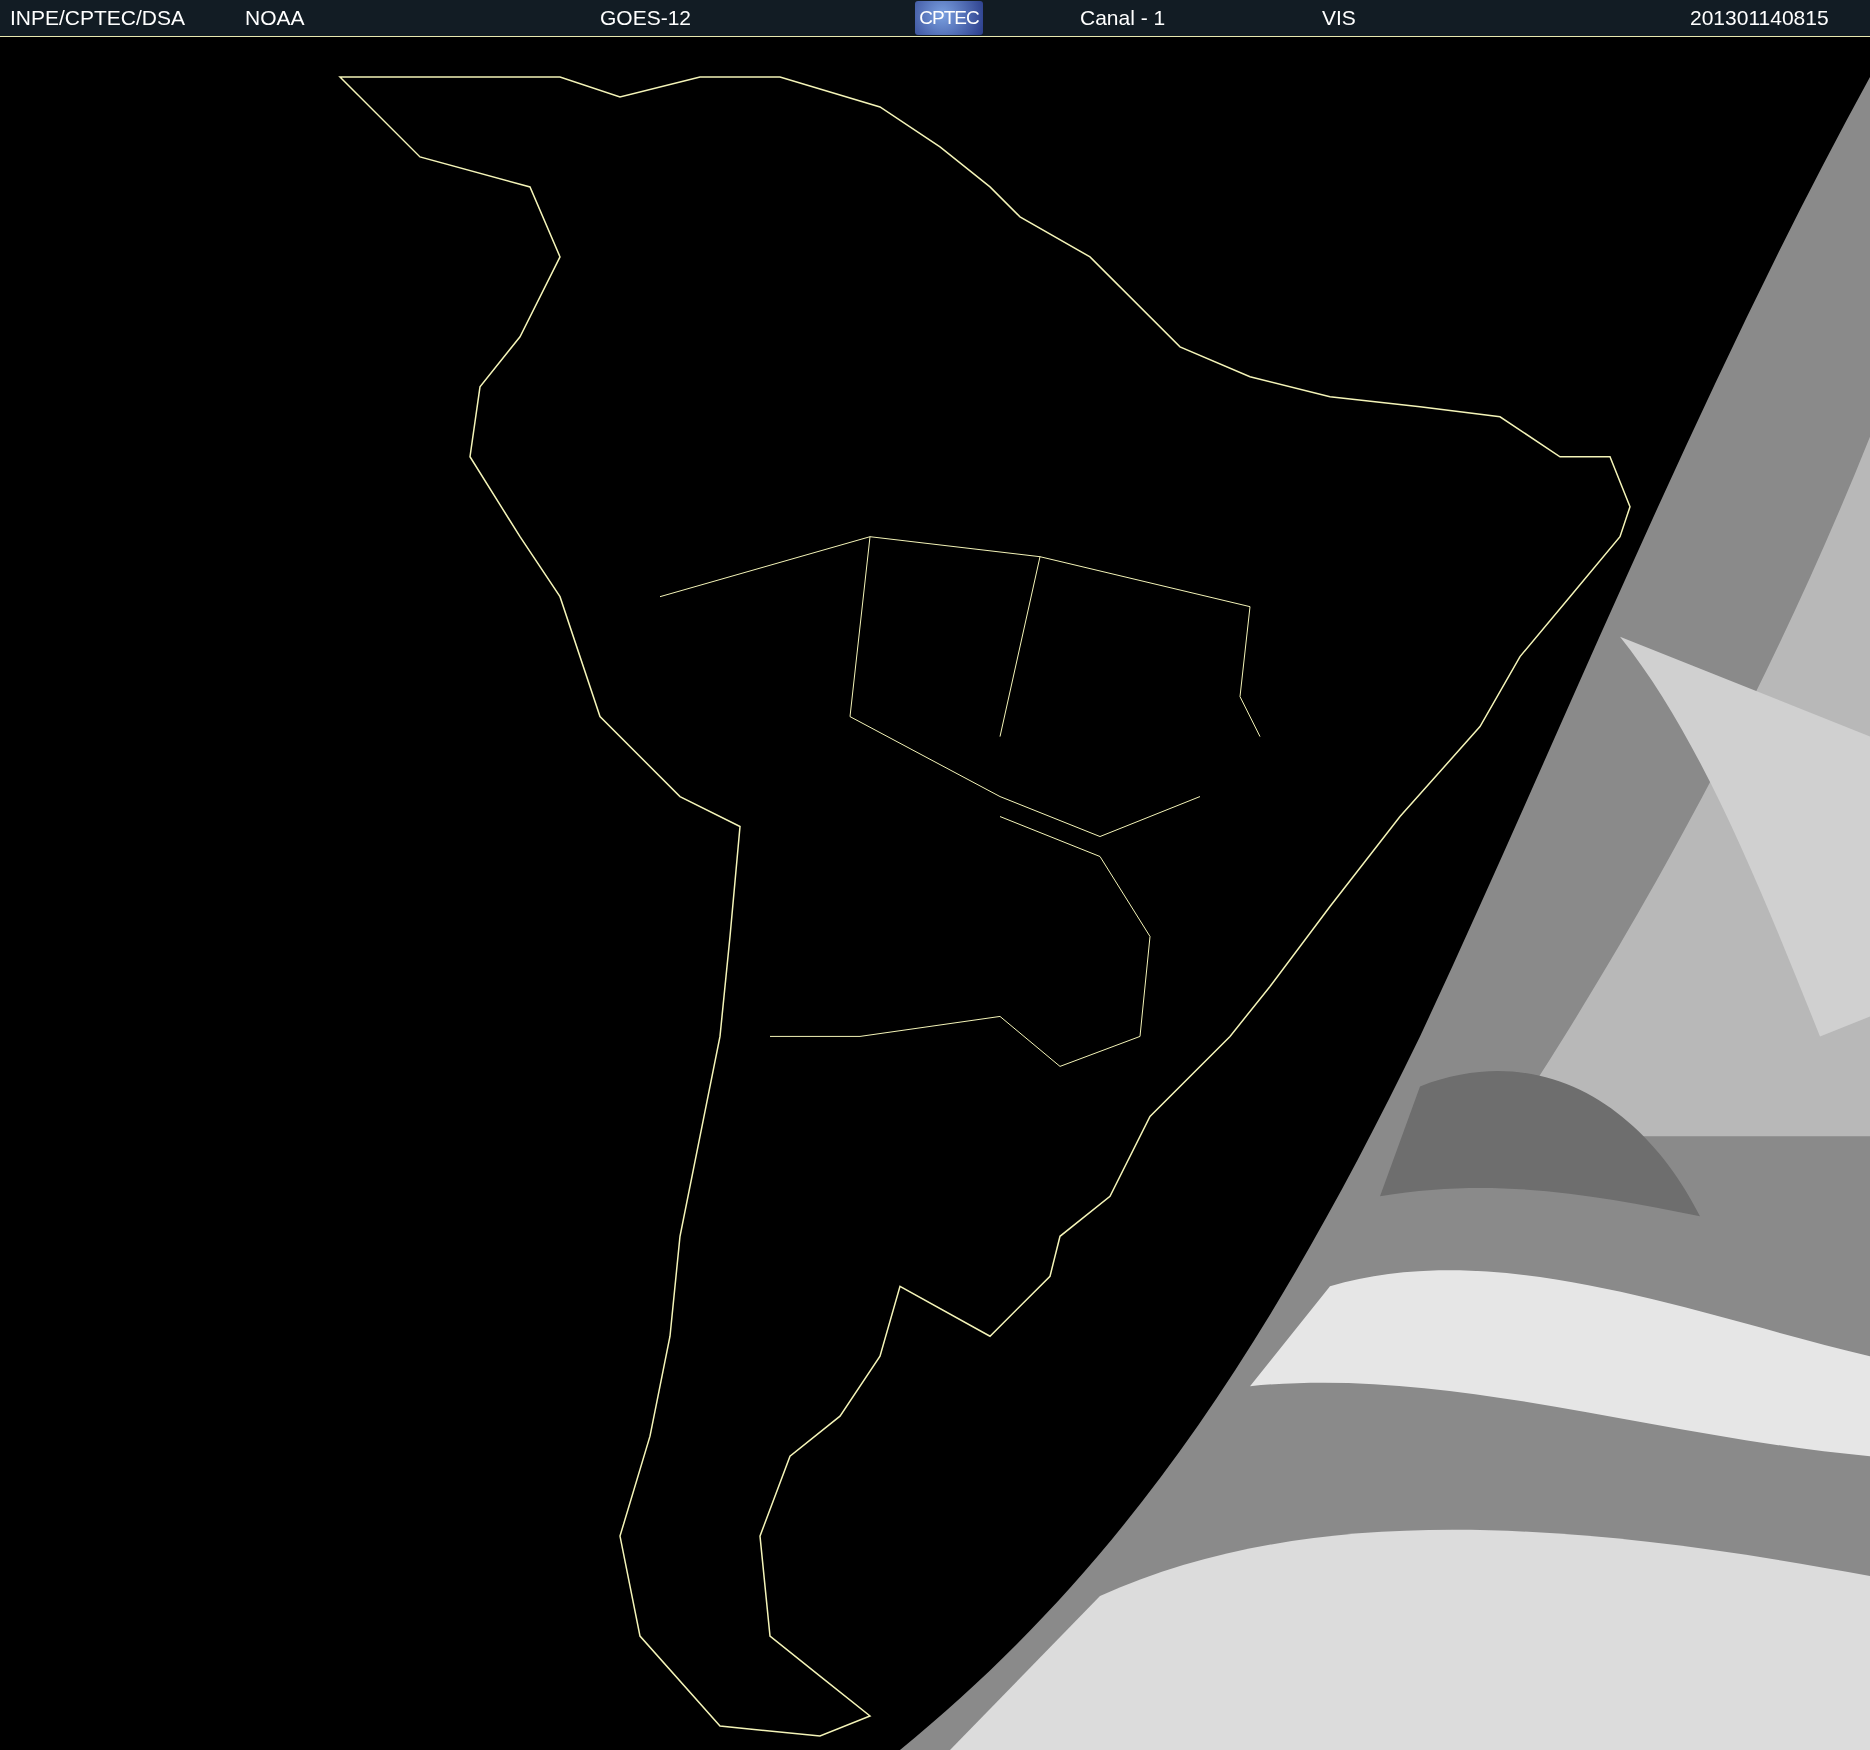 This screenshot has height=1750, width=1870. I want to click on source-label: INPE/CPTEC/DSA, so click(98, 17).